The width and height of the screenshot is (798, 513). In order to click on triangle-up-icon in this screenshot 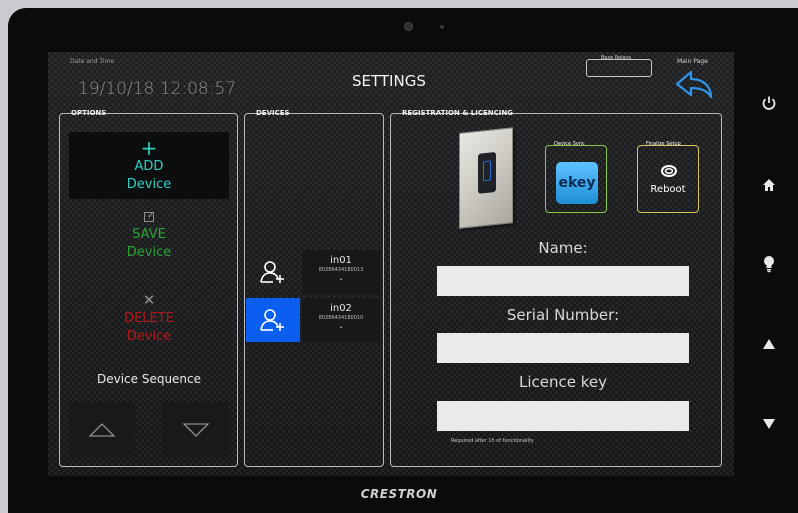, I will do `click(102, 430)`.